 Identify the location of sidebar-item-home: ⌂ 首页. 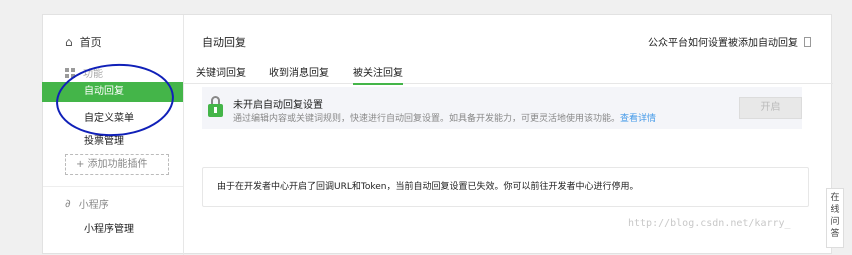
(83, 42).